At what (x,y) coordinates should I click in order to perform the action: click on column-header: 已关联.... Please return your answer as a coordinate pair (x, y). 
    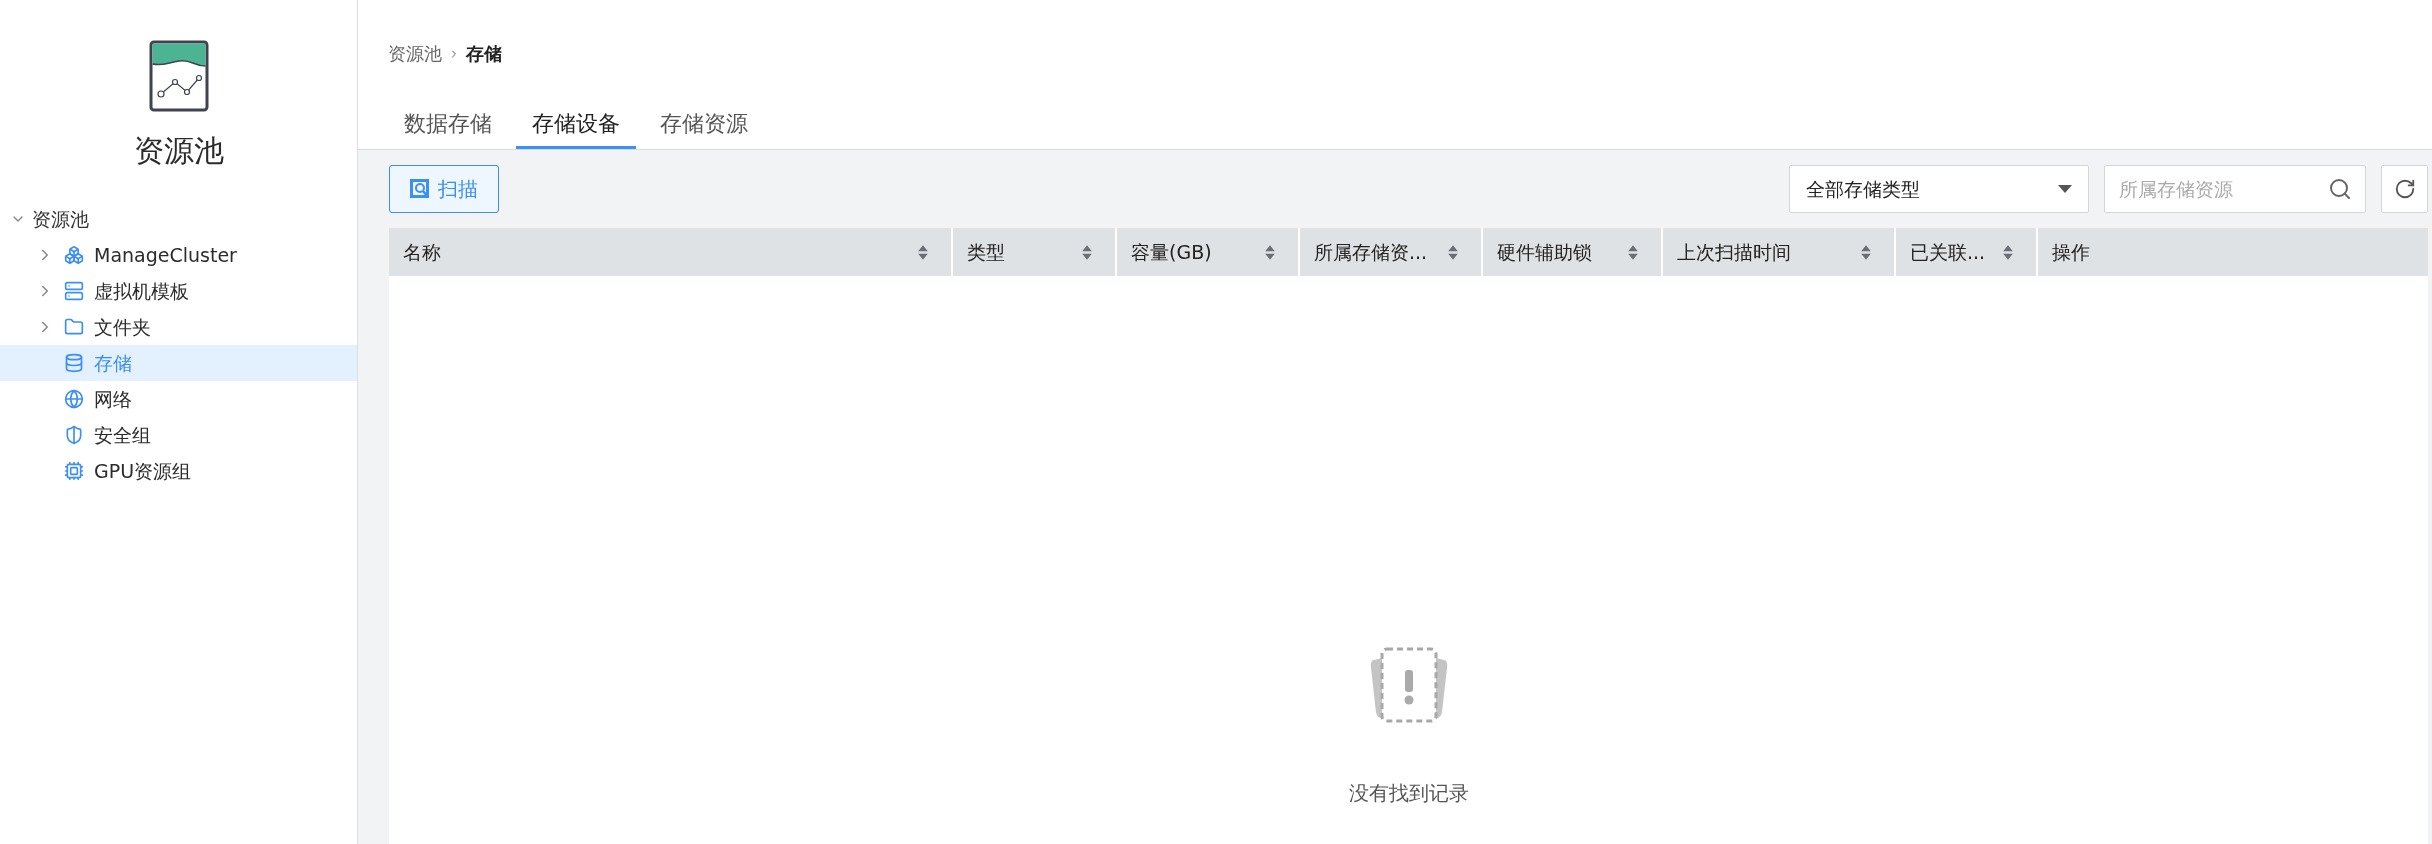
    Looking at the image, I should click on (1965, 252).